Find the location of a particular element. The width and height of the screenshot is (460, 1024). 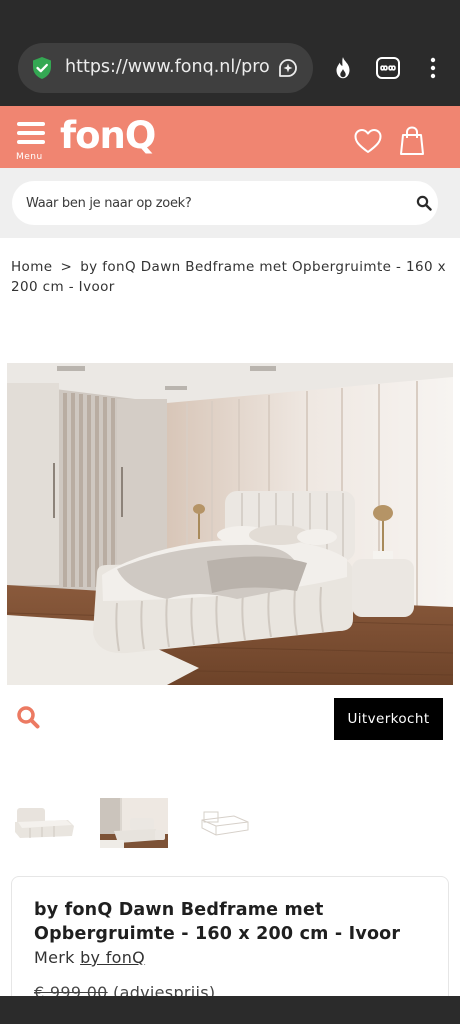

brand-prefix: Merk is located at coordinates (54, 957).